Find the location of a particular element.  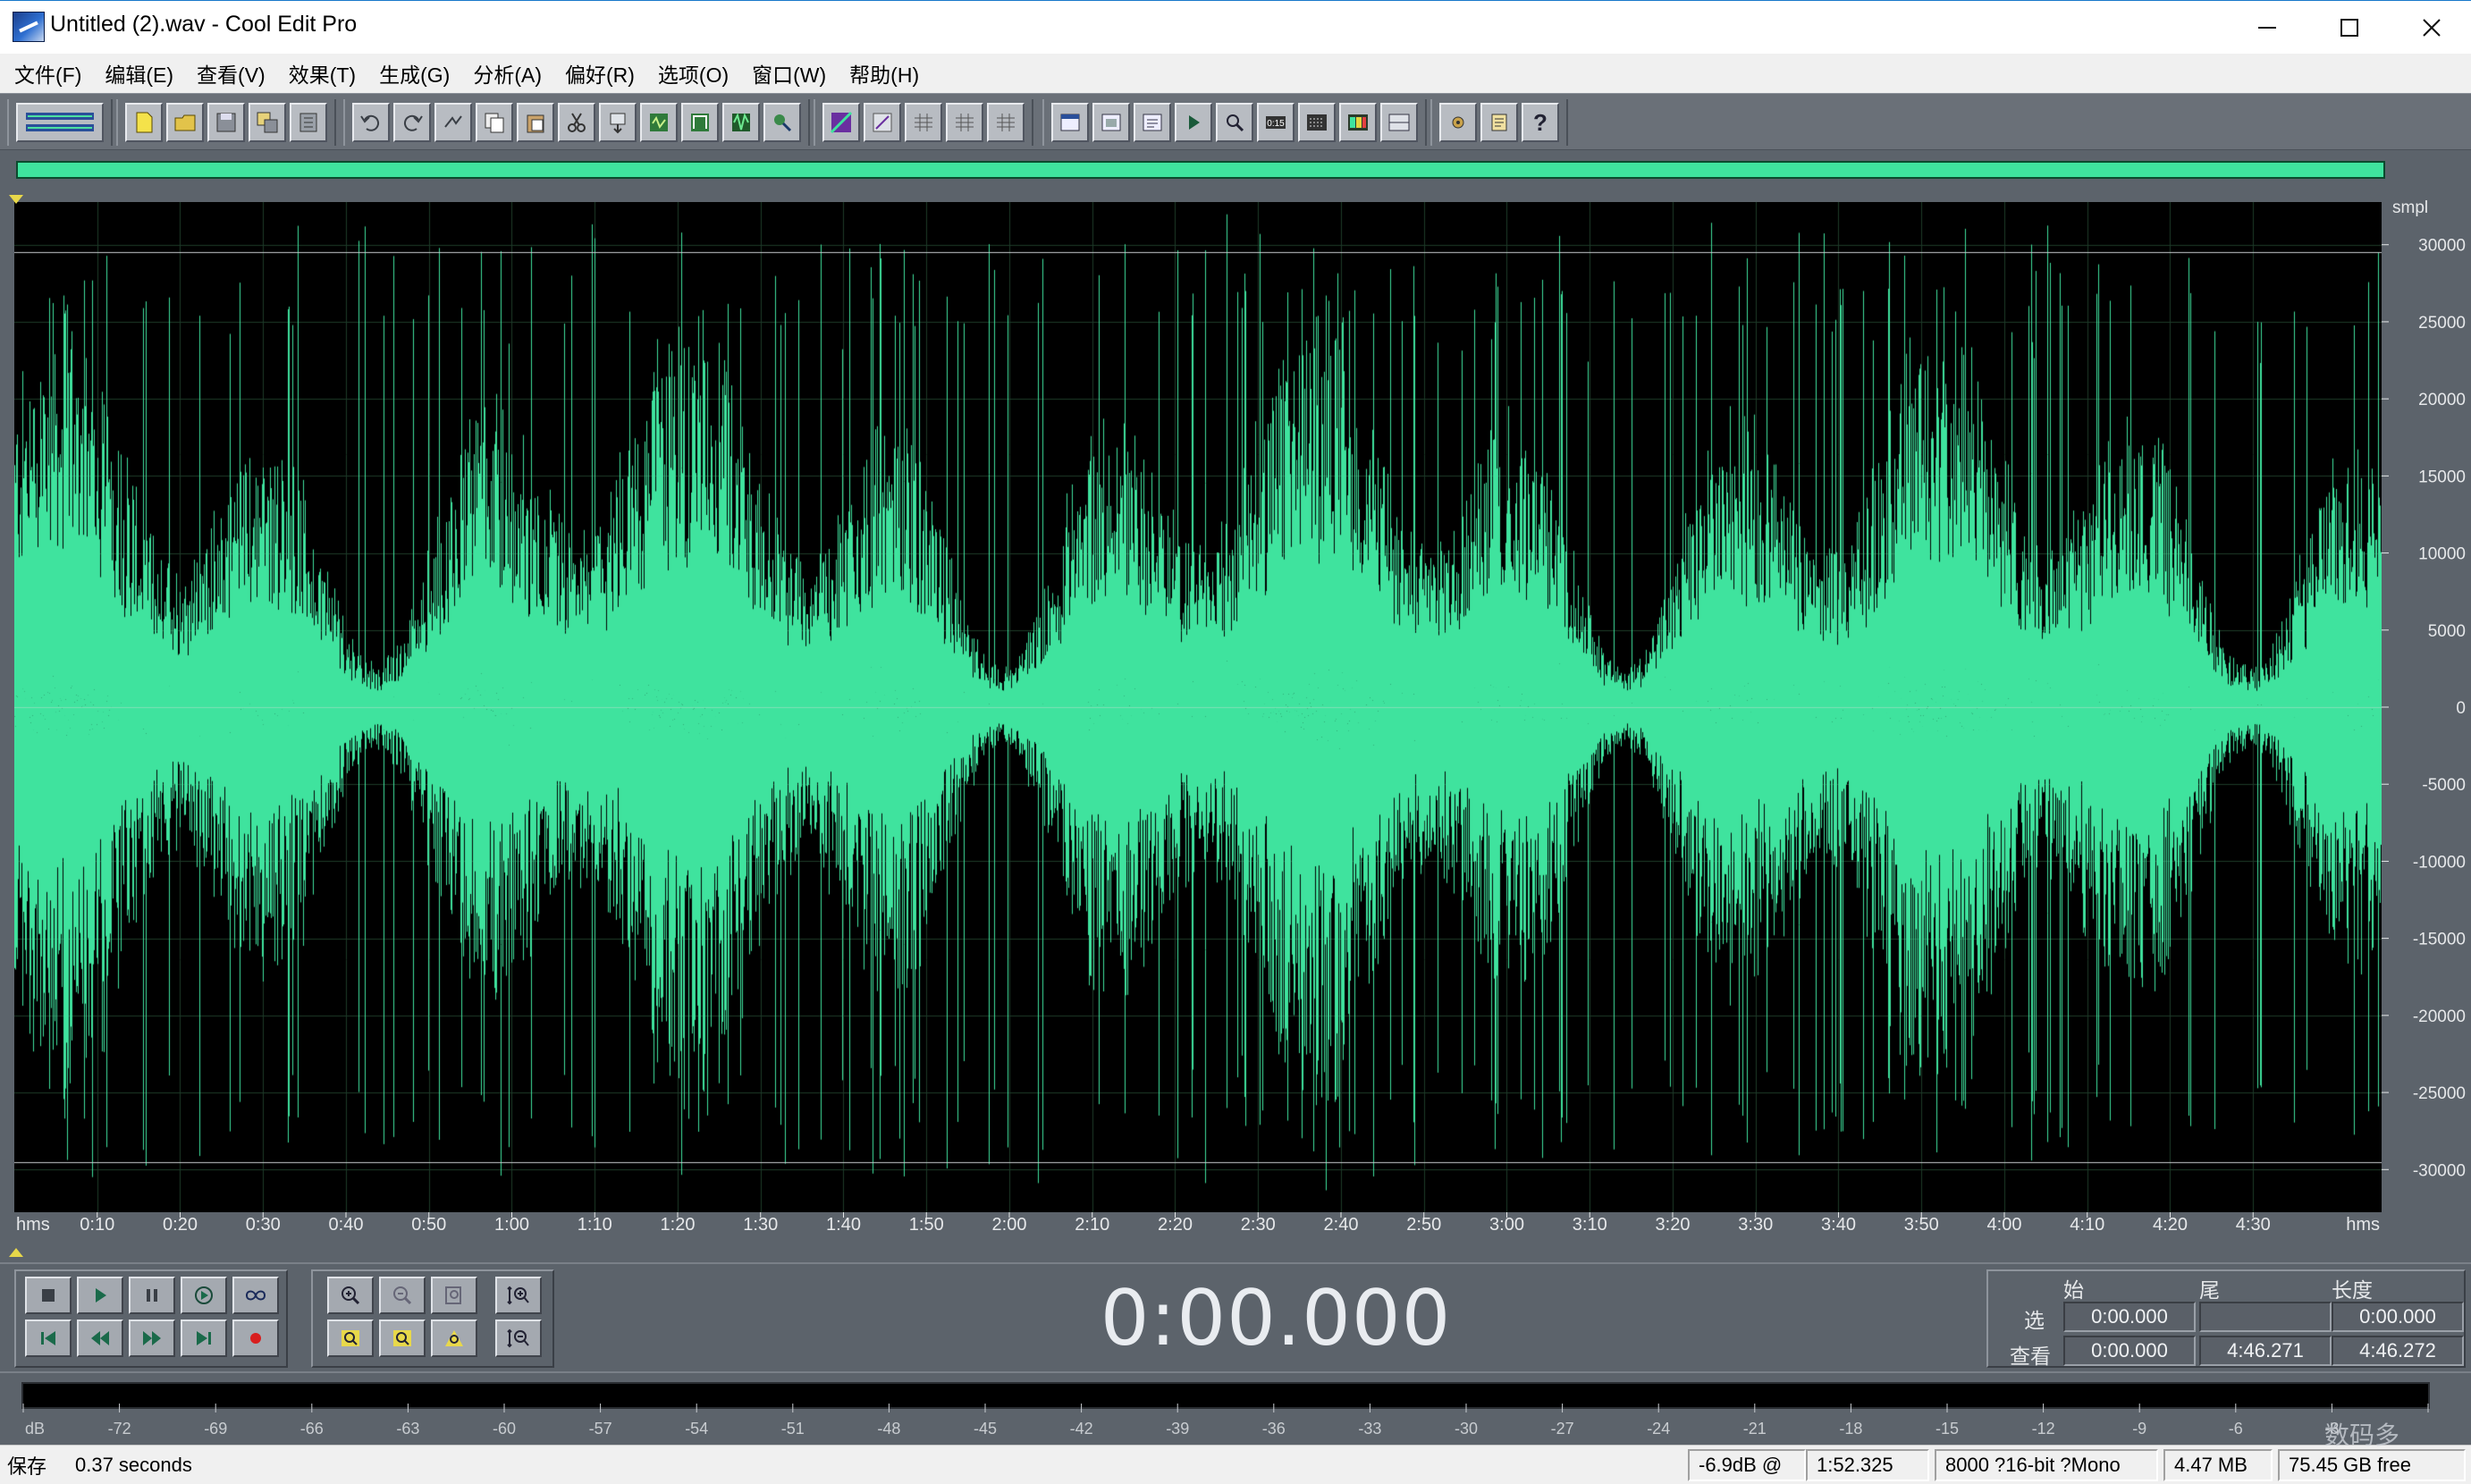

time-tick-label: 3:10 is located at coordinates (1590, 1225).